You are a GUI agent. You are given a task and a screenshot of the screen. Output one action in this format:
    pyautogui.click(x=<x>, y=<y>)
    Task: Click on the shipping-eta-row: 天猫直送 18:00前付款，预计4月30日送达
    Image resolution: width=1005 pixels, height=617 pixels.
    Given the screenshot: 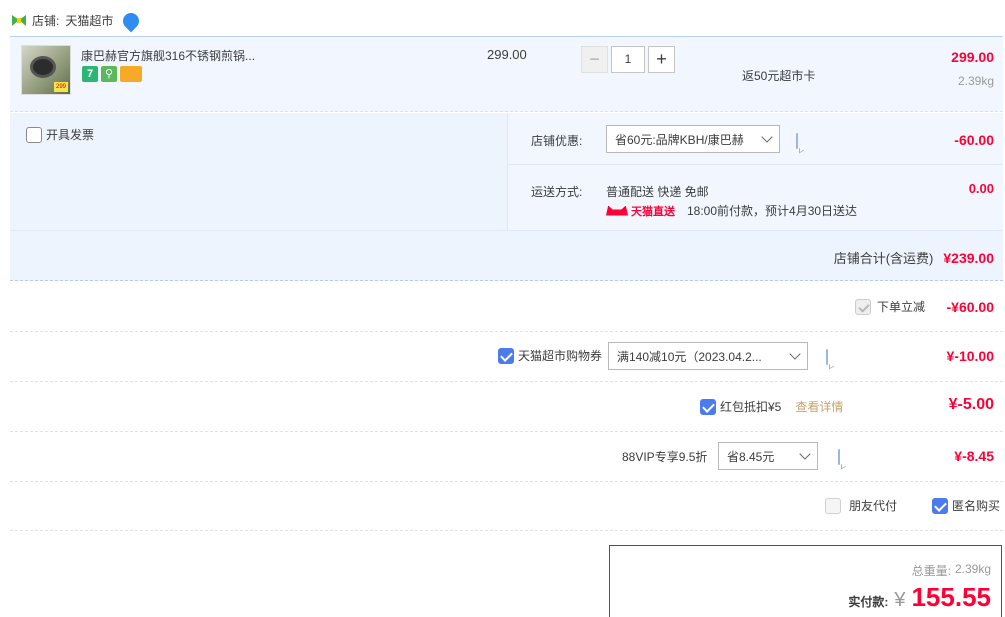 What is the action you would take?
    pyautogui.click(x=731, y=210)
    